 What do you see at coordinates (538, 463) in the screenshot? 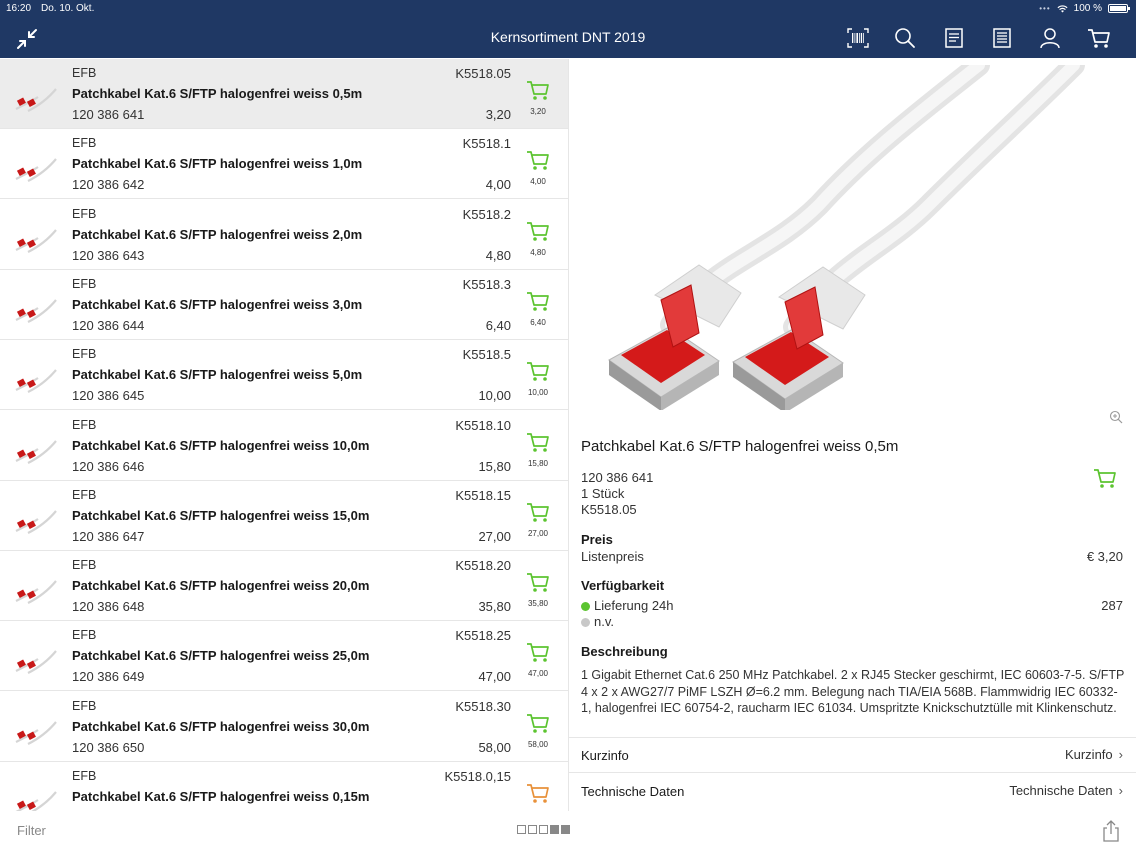
I see `cart-price: 15,80` at bounding box center [538, 463].